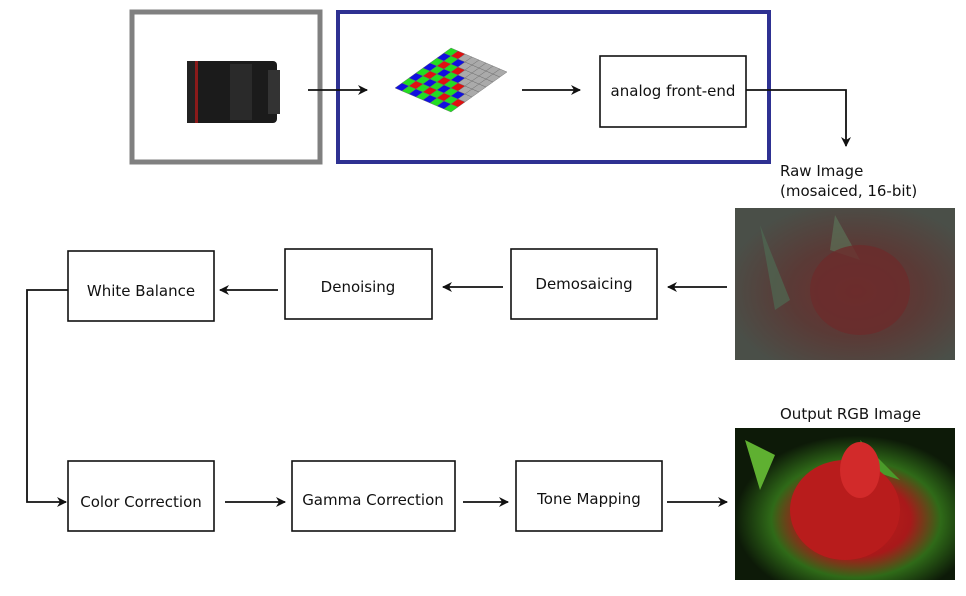 The image size is (966, 596). I want to click on tone-mapping-label: Tone Mapping, so click(588, 499).